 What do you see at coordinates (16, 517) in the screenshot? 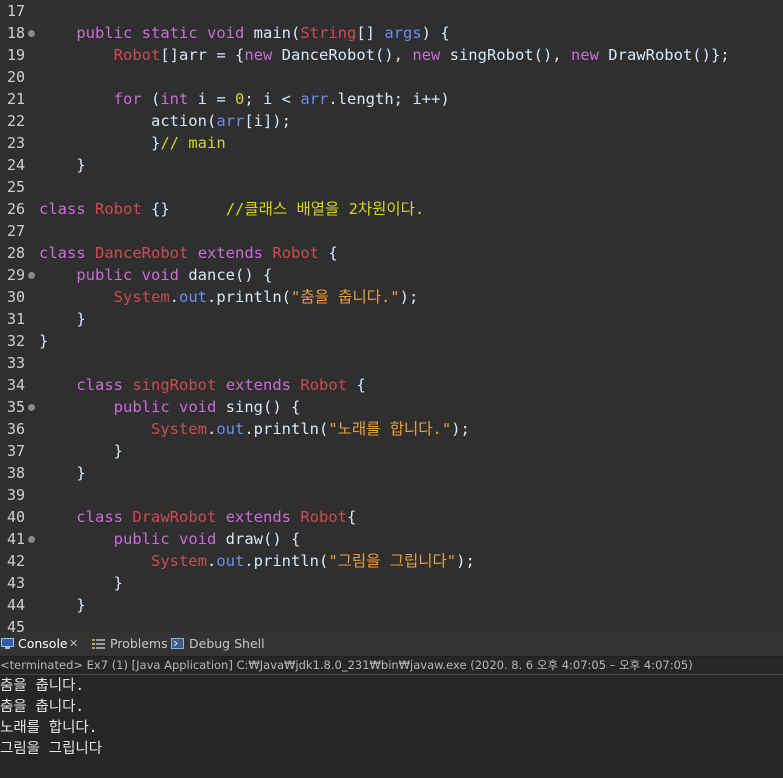
I see `line-number: 40` at bounding box center [16, 517].